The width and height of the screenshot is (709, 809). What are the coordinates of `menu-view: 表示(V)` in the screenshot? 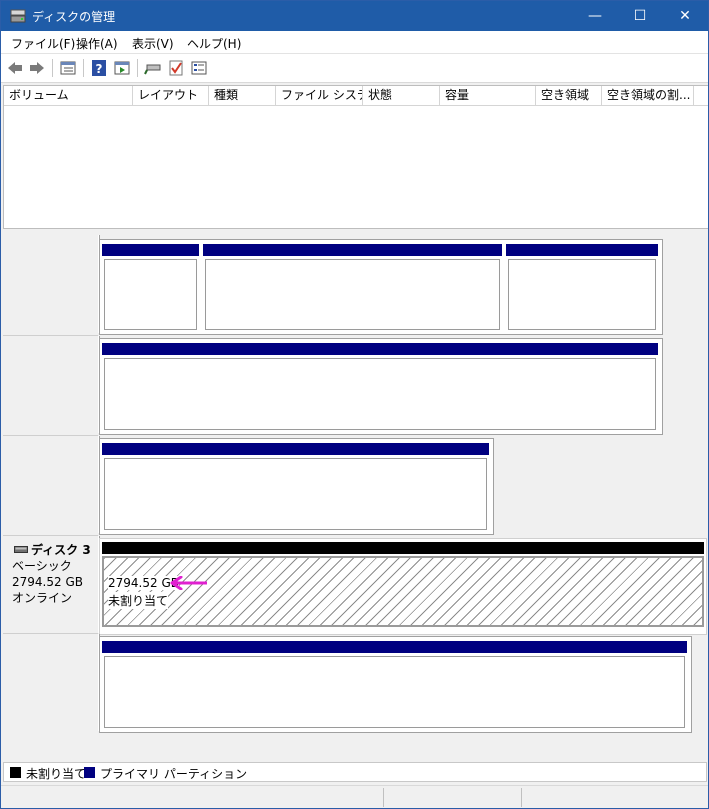 It's located at (153, 43).